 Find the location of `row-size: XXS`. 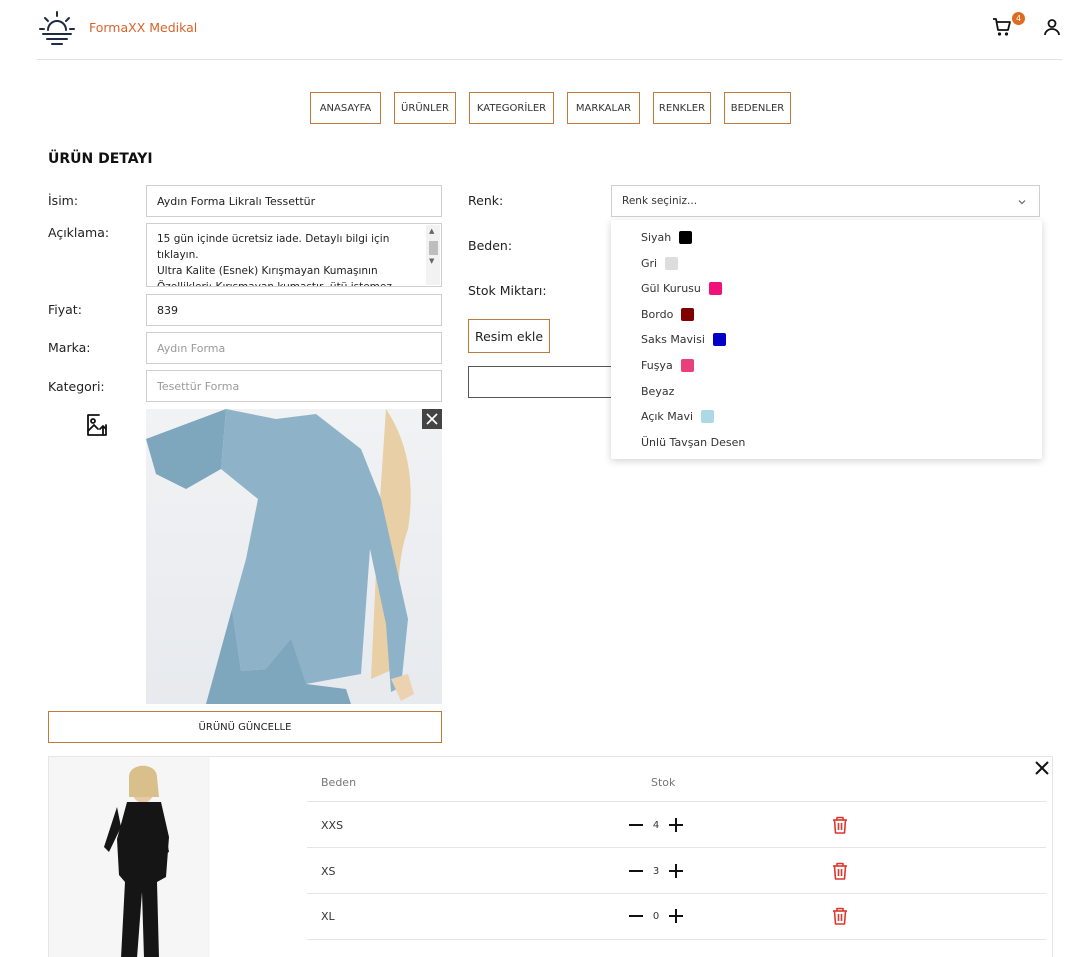

row-size: XXS is located at coordinates (332, 825).